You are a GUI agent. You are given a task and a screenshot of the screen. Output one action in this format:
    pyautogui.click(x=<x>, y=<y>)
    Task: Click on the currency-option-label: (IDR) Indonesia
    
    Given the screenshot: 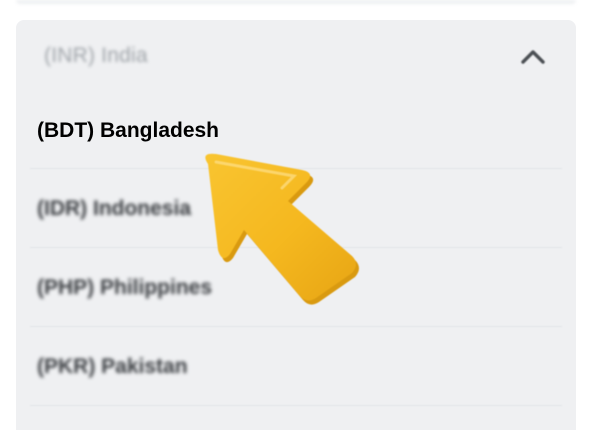 What is the action you would take?
    pyautogui.click(x=114, y=208)
    